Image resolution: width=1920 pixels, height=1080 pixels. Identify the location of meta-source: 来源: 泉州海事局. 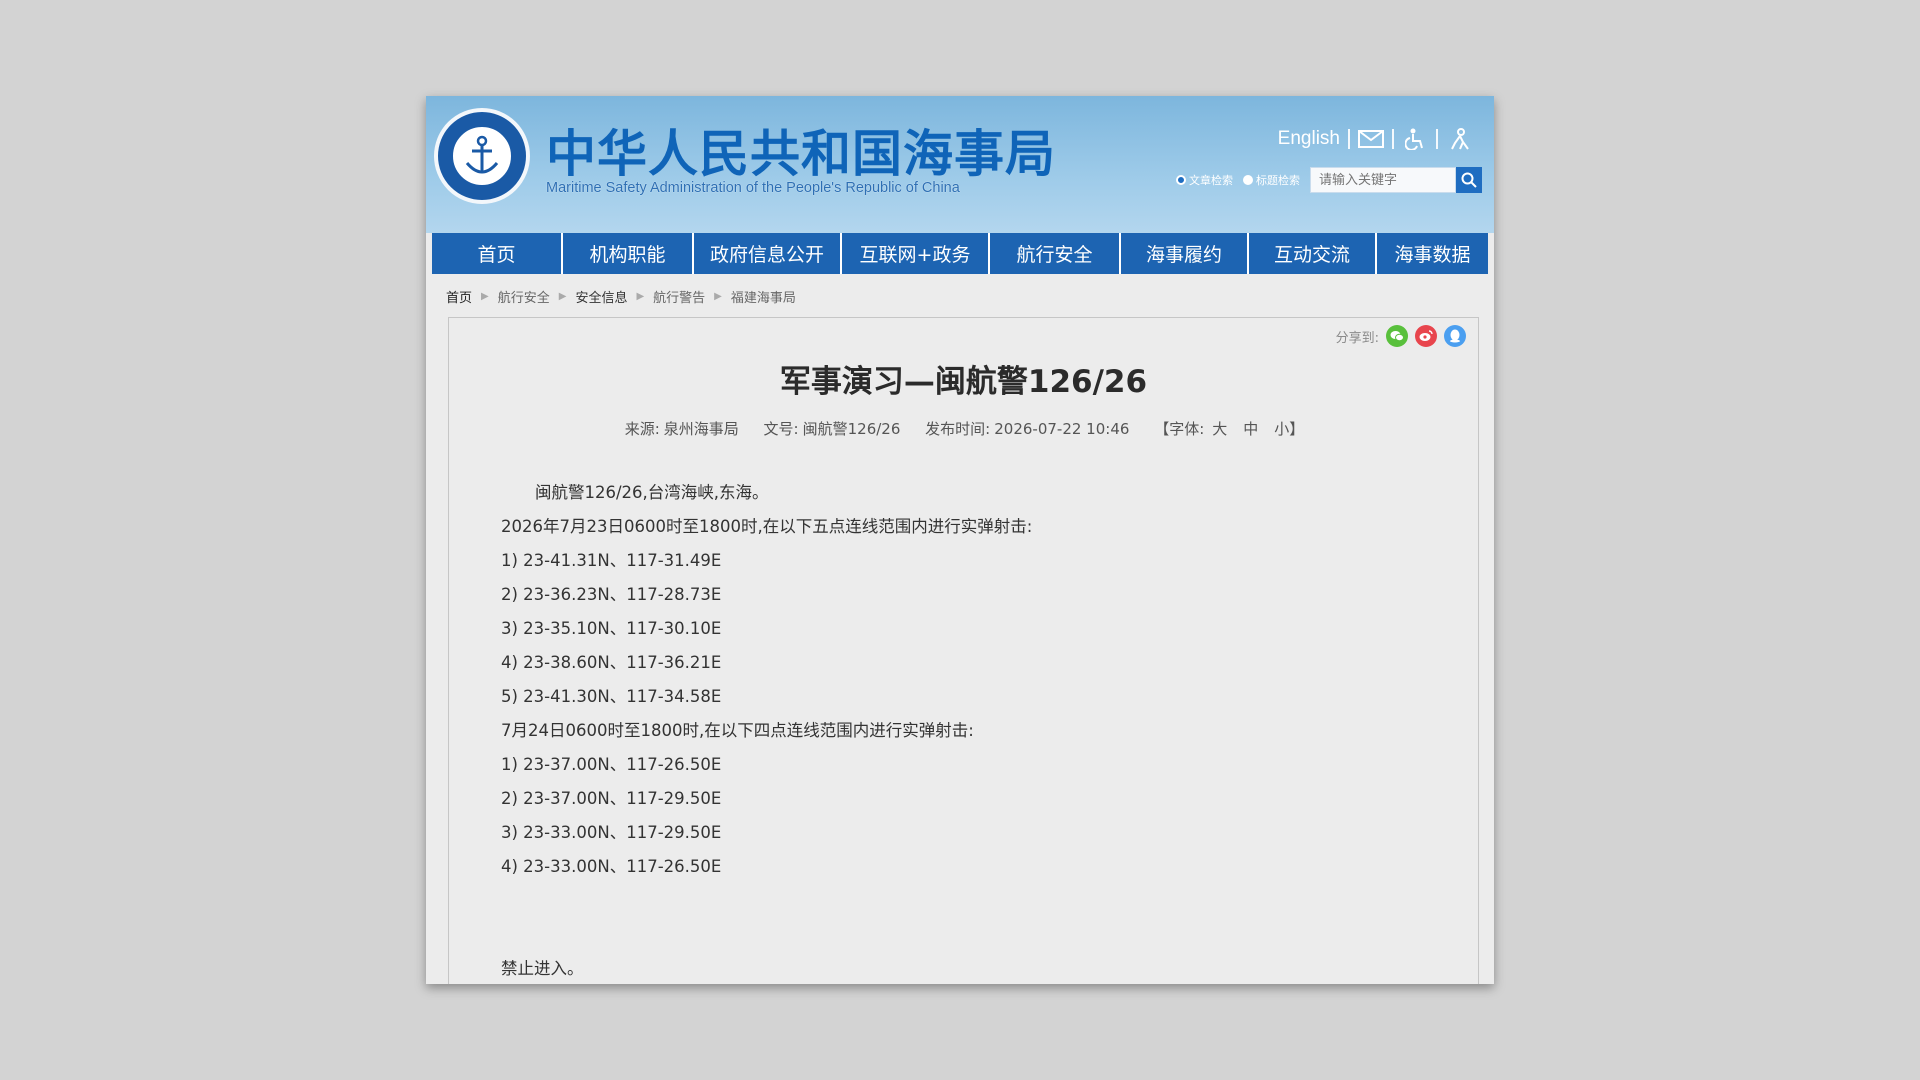
(682, 429).